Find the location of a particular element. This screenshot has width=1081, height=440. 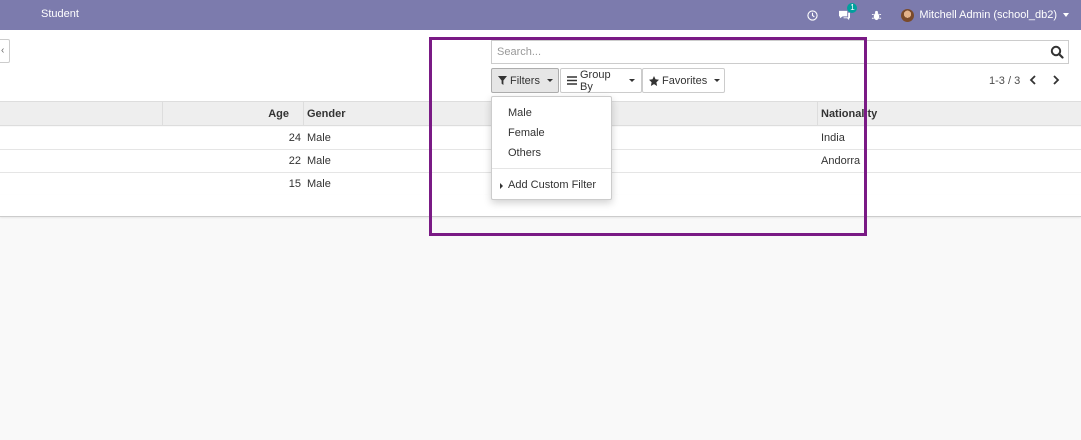

chevron-left-icon: ‹ is located at coordinates (3, 50).